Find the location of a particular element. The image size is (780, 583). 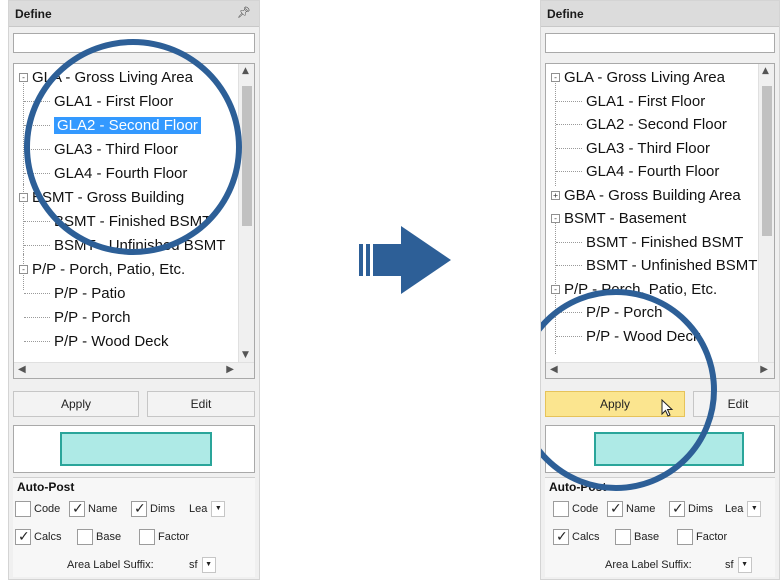

tree-group: GBA - Gross Building Area is located at coordinates (652, 195).